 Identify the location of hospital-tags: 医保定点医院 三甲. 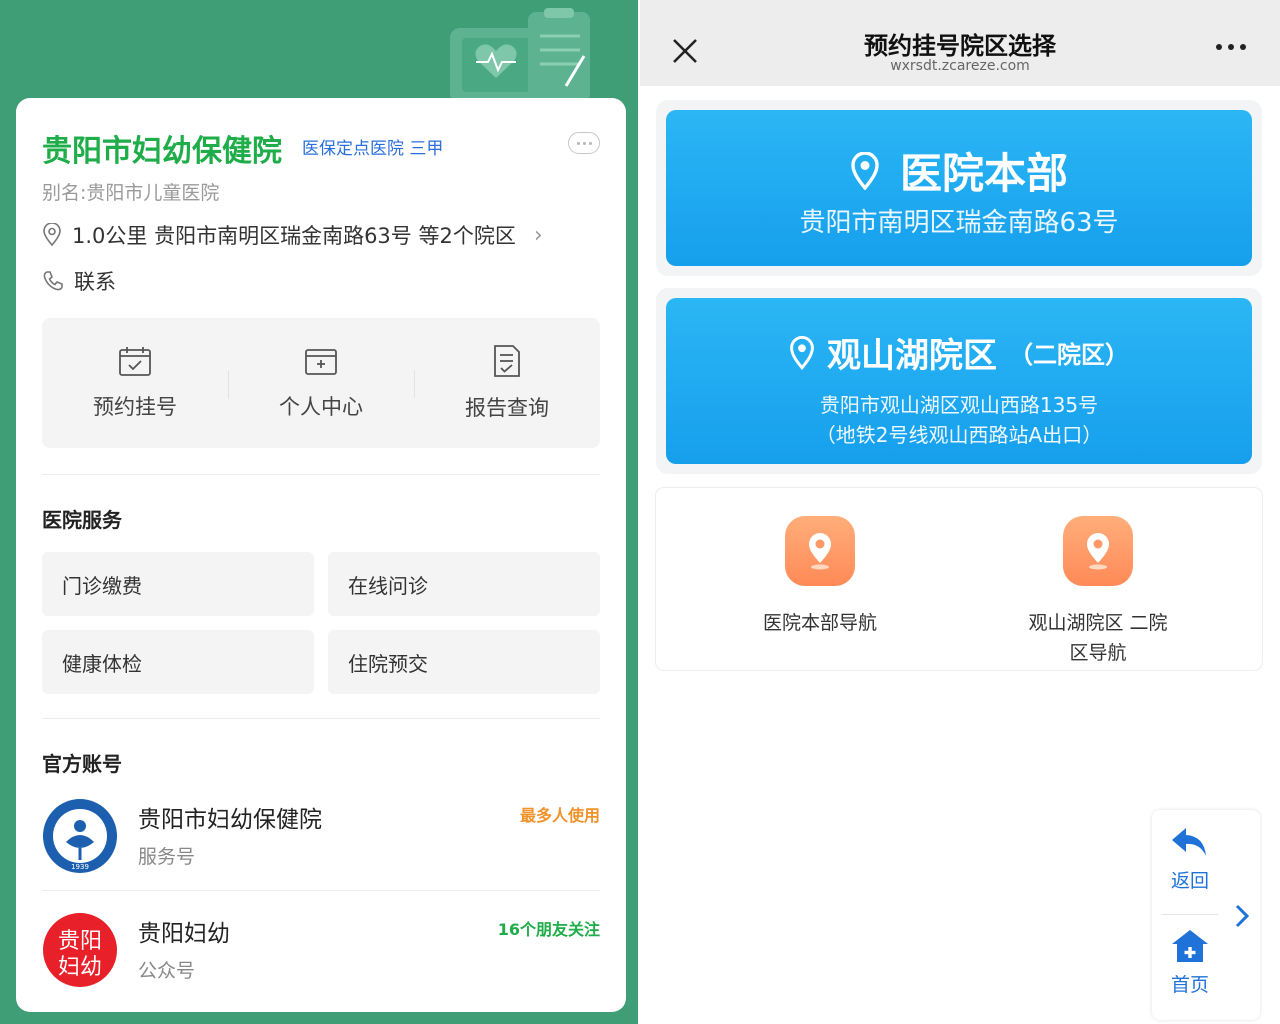
(373, 149).